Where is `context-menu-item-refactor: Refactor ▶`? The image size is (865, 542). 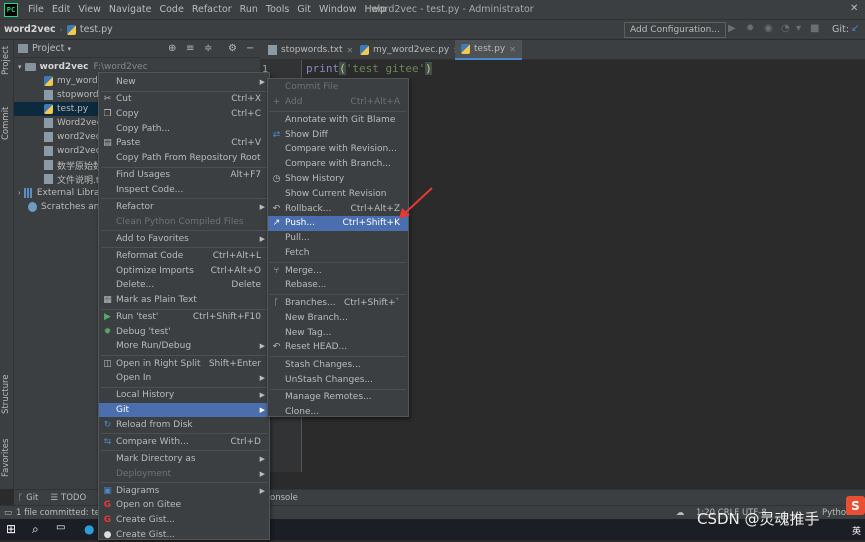 context-menu-item-refactor: Refactor ▶ is located at coordinates (184, 207).